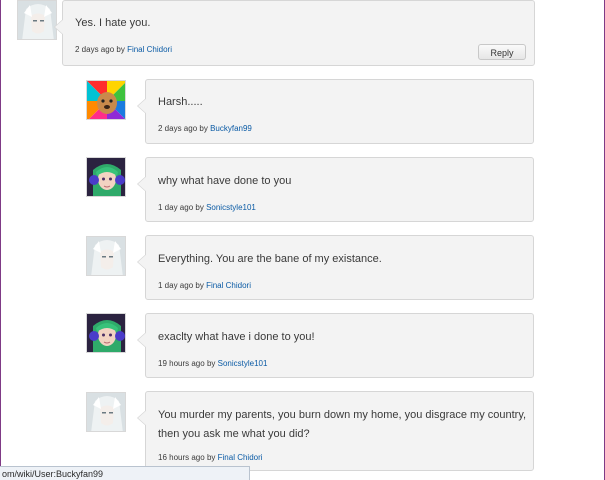  What do you see at coordinates (125, 473) in the screenshot?
I see `status-bar-url: om/wiki/User:Buckyfan99` at bounding box center [125, 473].